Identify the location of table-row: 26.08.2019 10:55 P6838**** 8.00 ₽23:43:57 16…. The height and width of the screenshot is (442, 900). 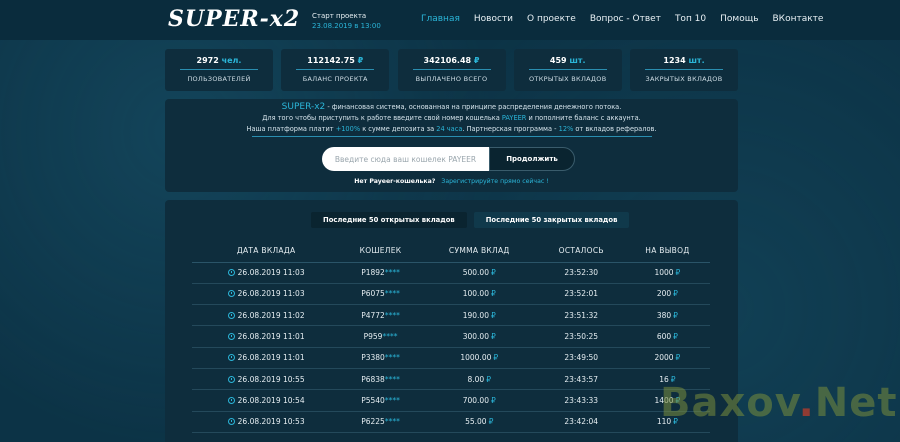
(451, 379).